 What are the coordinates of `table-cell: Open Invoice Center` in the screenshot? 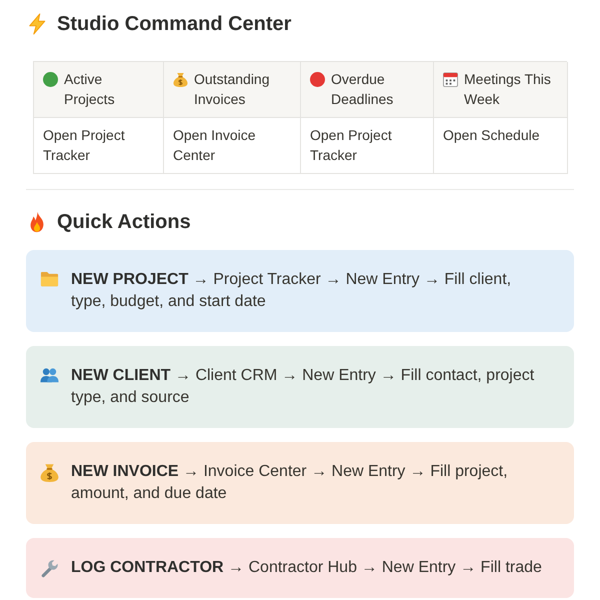 It's located at (232, 146).